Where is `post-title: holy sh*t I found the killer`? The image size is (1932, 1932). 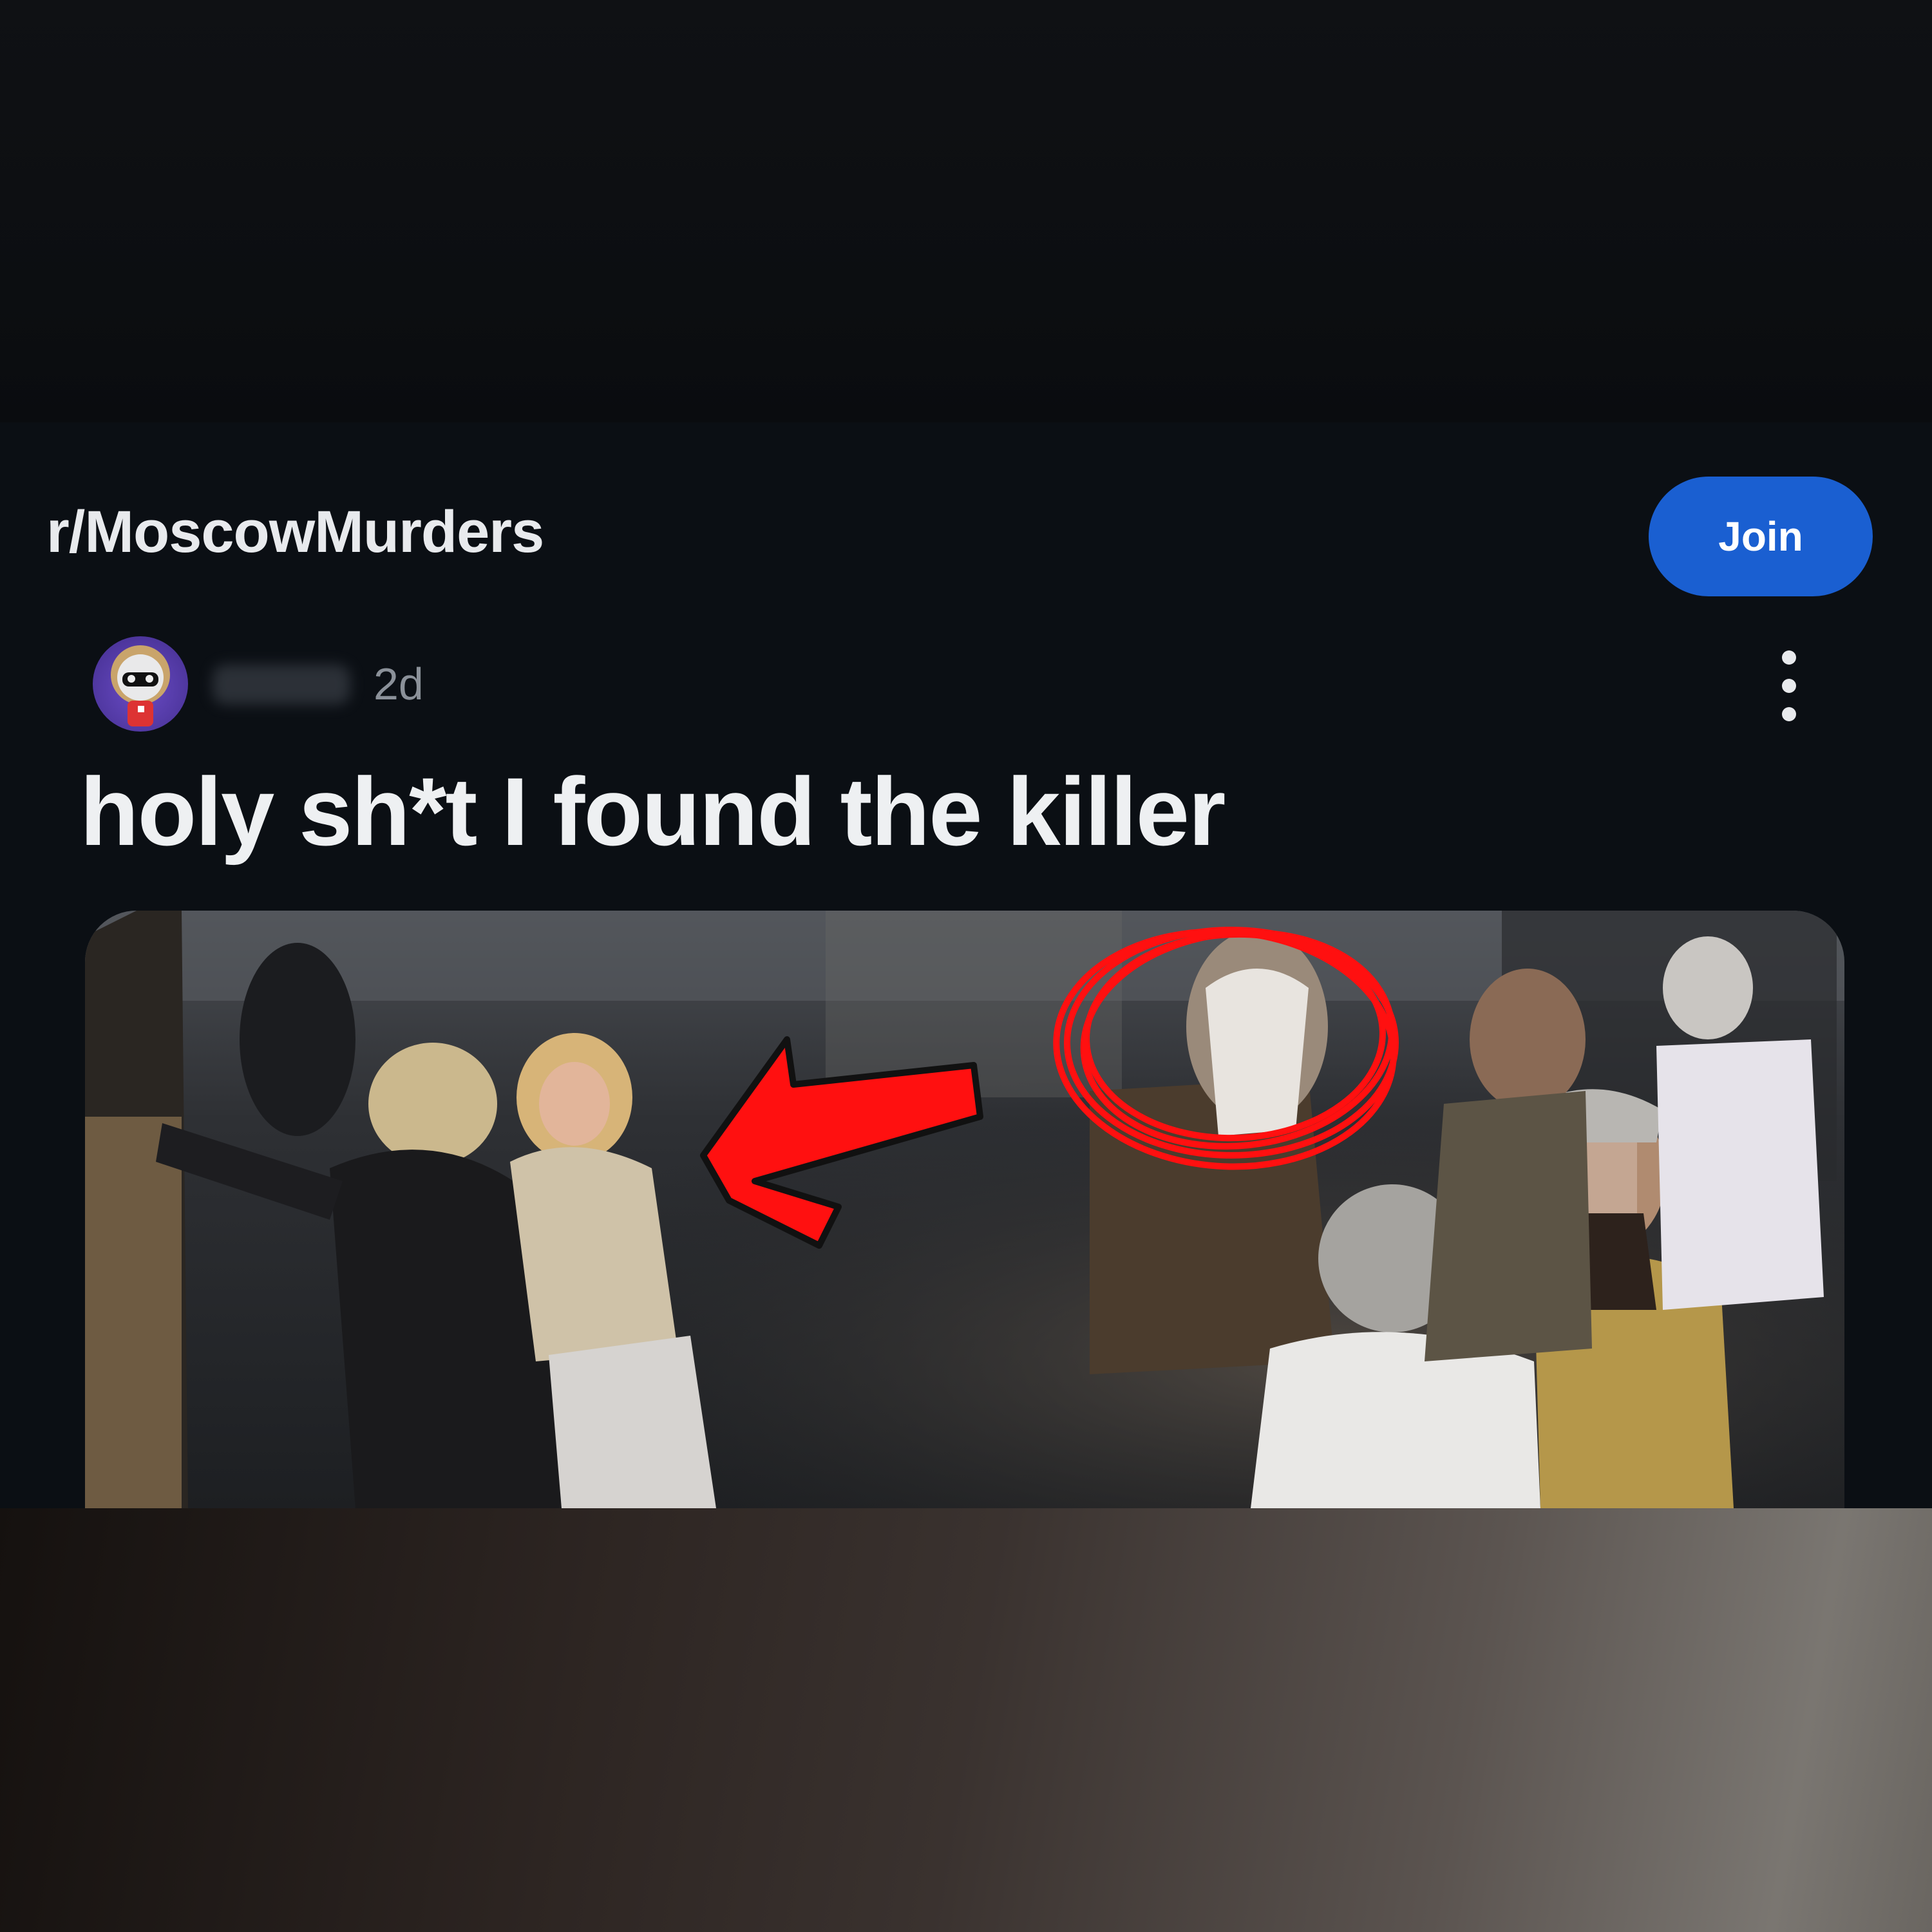 post-title: holy sh*t I found the killer is located at coordinates (653, 812).